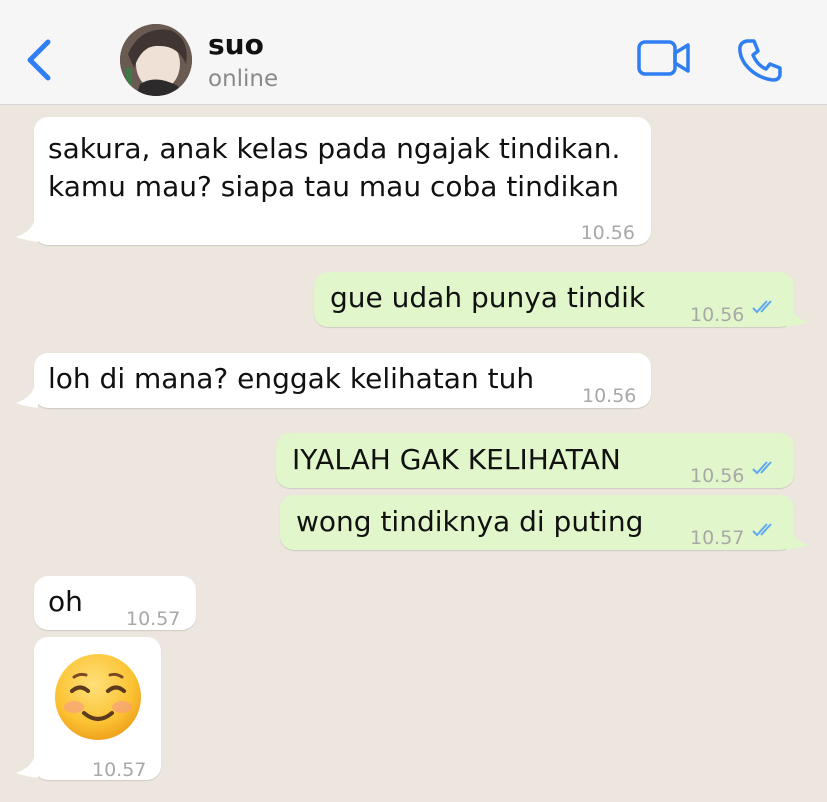 The width and height of the screenshot is (827, 802). Describe the element at coordinates (413, 52) in the screenshot. I see `chat-header: suo online` at that location.